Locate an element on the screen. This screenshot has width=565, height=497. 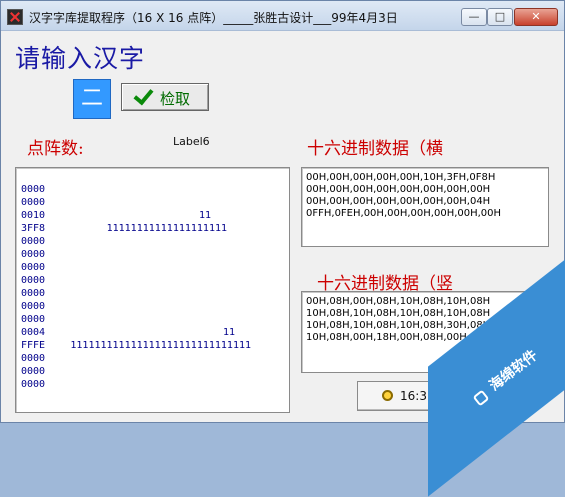
minimize-button: — is located at coordinates (474, 17).